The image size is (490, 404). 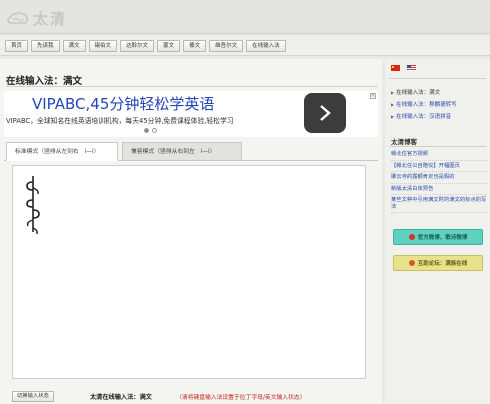 What do you see at coordinates (437, 78) in the screenshot?
I see `sidebar-divider` at bounding box center [437, 78].